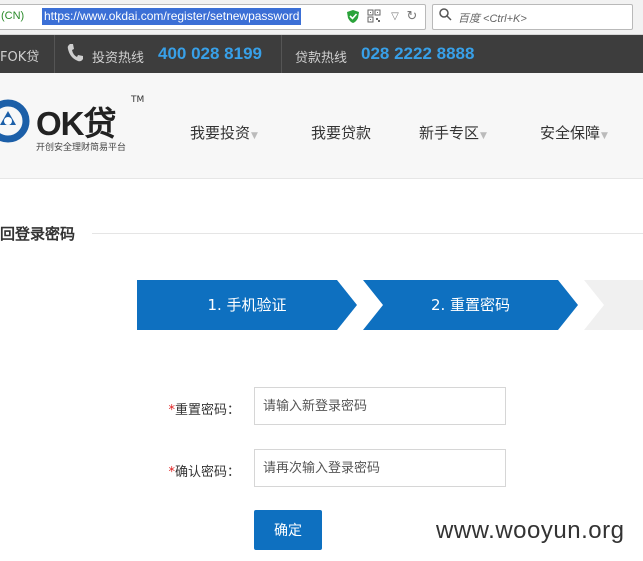 The height and width of the screenshot is (561, 643). What do you see at coordinates (380, 406) in the screenshot?
I see `new-password-input` at bounding box center [380, 406].